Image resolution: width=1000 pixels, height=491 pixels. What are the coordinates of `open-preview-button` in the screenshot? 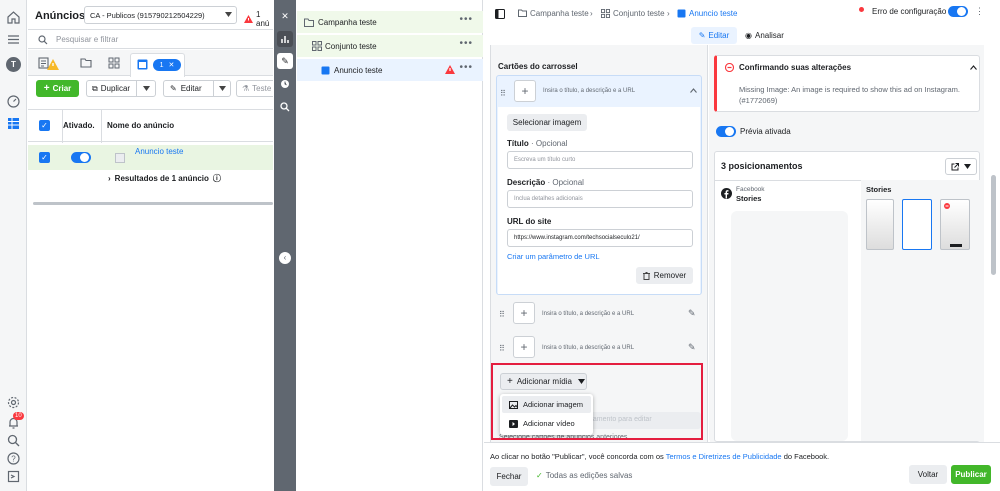 It's located at (961, 166).